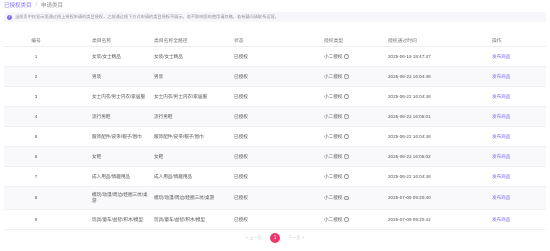  Describe the element at coordinates (275, 157) in the screenshot. I see `table-row: 6 女鞋 女鞋 已授权 小二授权? 2025-06-22 16:05:02 发布商品` at that location.